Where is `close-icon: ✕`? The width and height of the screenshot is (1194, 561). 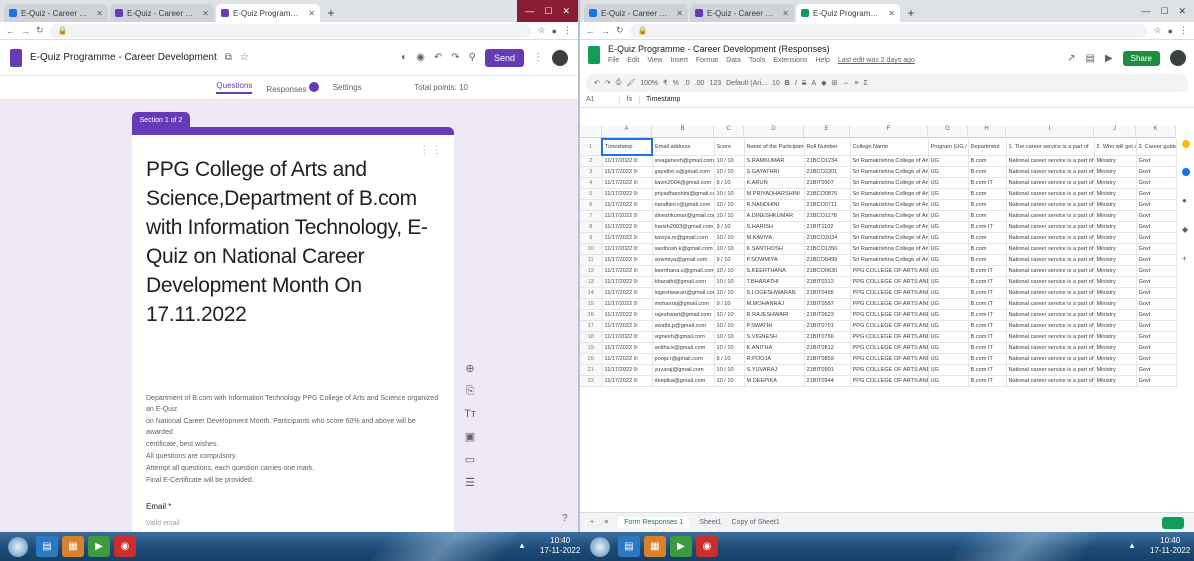
close-icon: ✕ is located at coordinates (311, 13).